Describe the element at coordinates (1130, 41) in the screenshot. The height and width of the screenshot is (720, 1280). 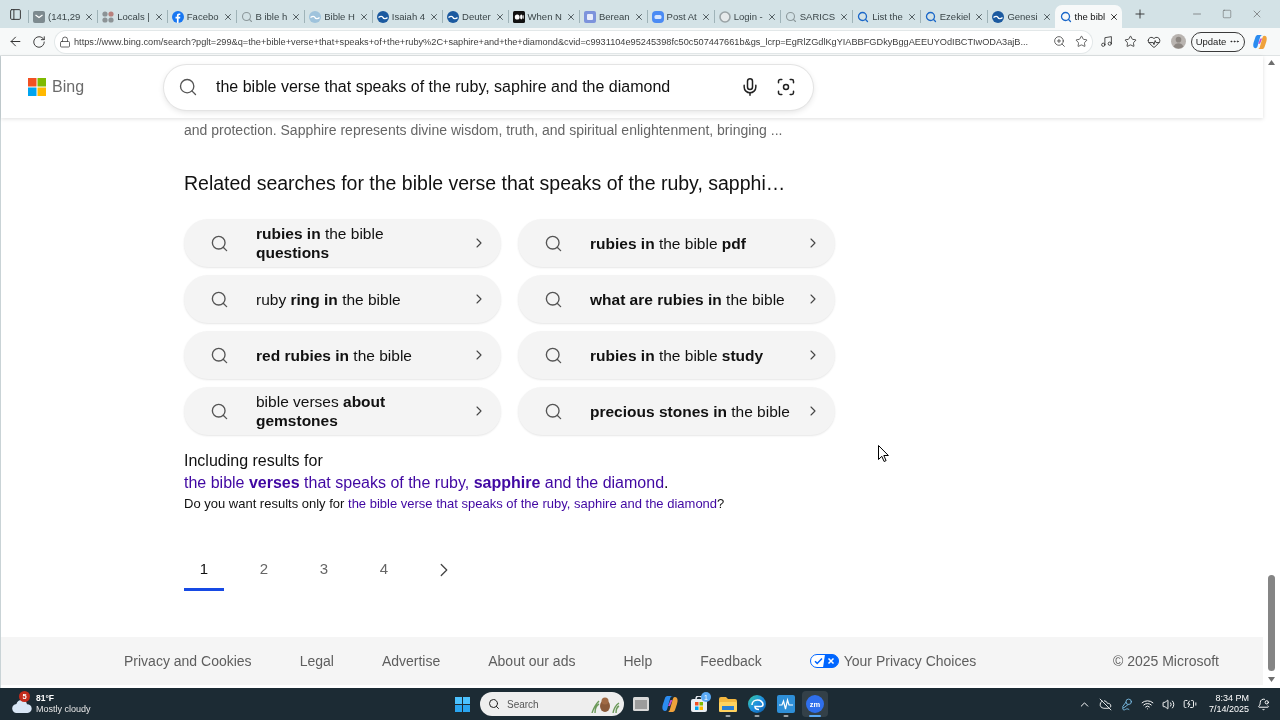
I see `favorites-icon` at that location.